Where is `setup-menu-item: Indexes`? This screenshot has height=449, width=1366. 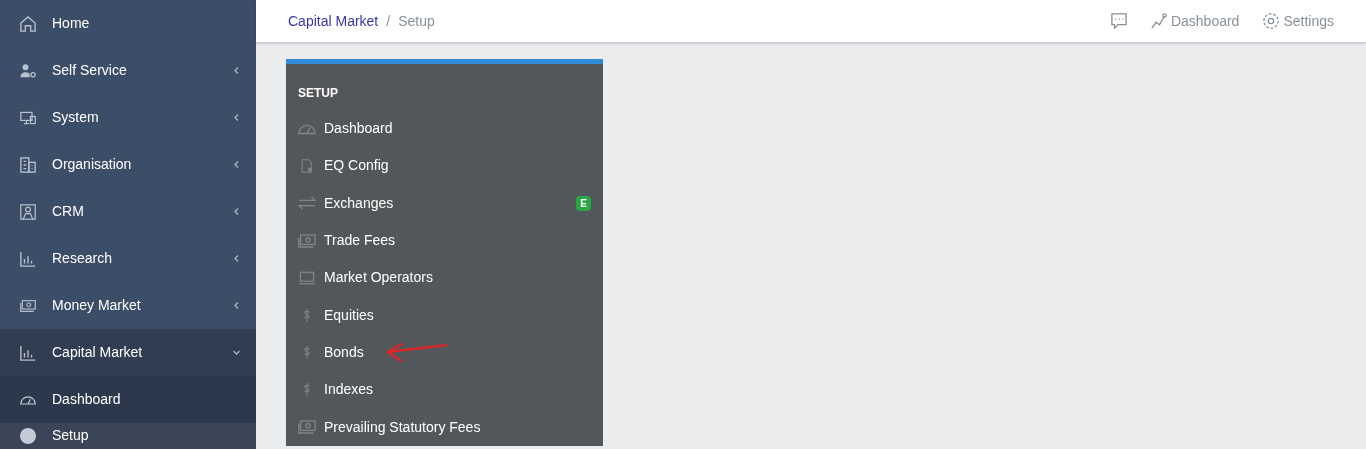
setup-menu-item: Indexes is located at coordinates (444, 390).